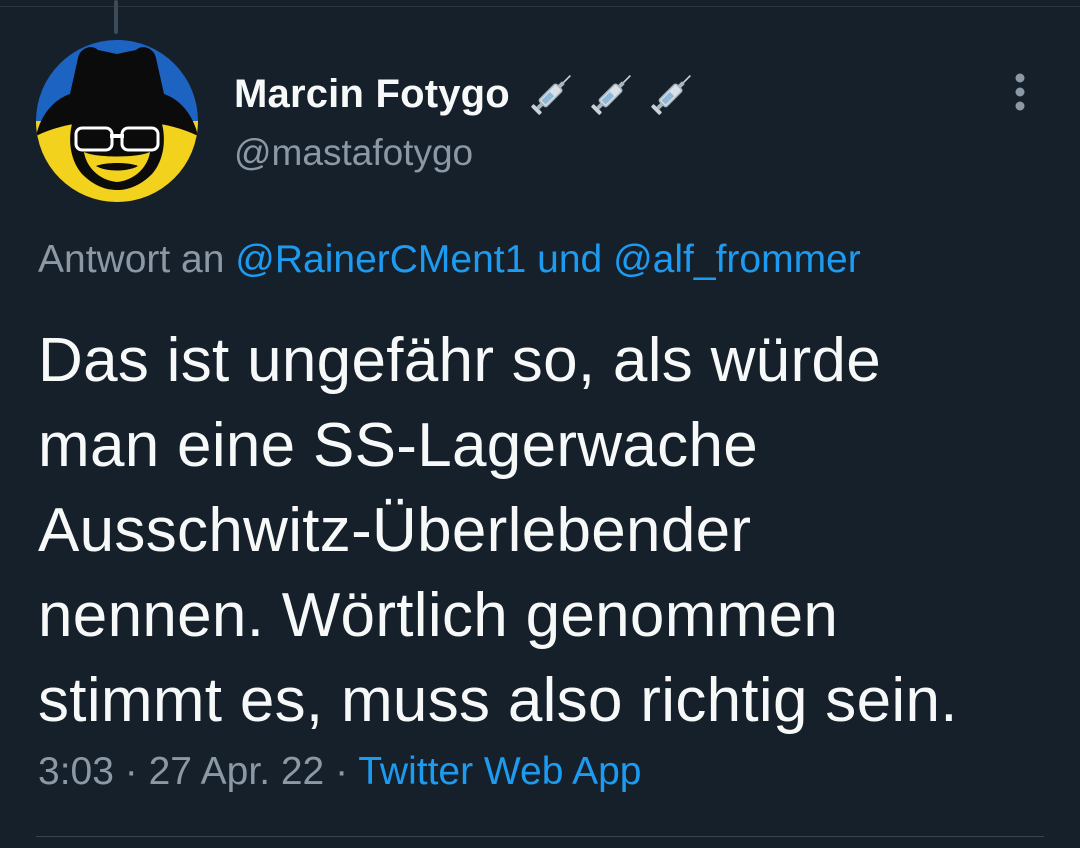 The image size is (1080, 848). What do you see at coordinates (459, 360) in the screenshot?
I see `tweet-text-line: Das ist ungefähr so, als würde` at bounding box center [459, 360].